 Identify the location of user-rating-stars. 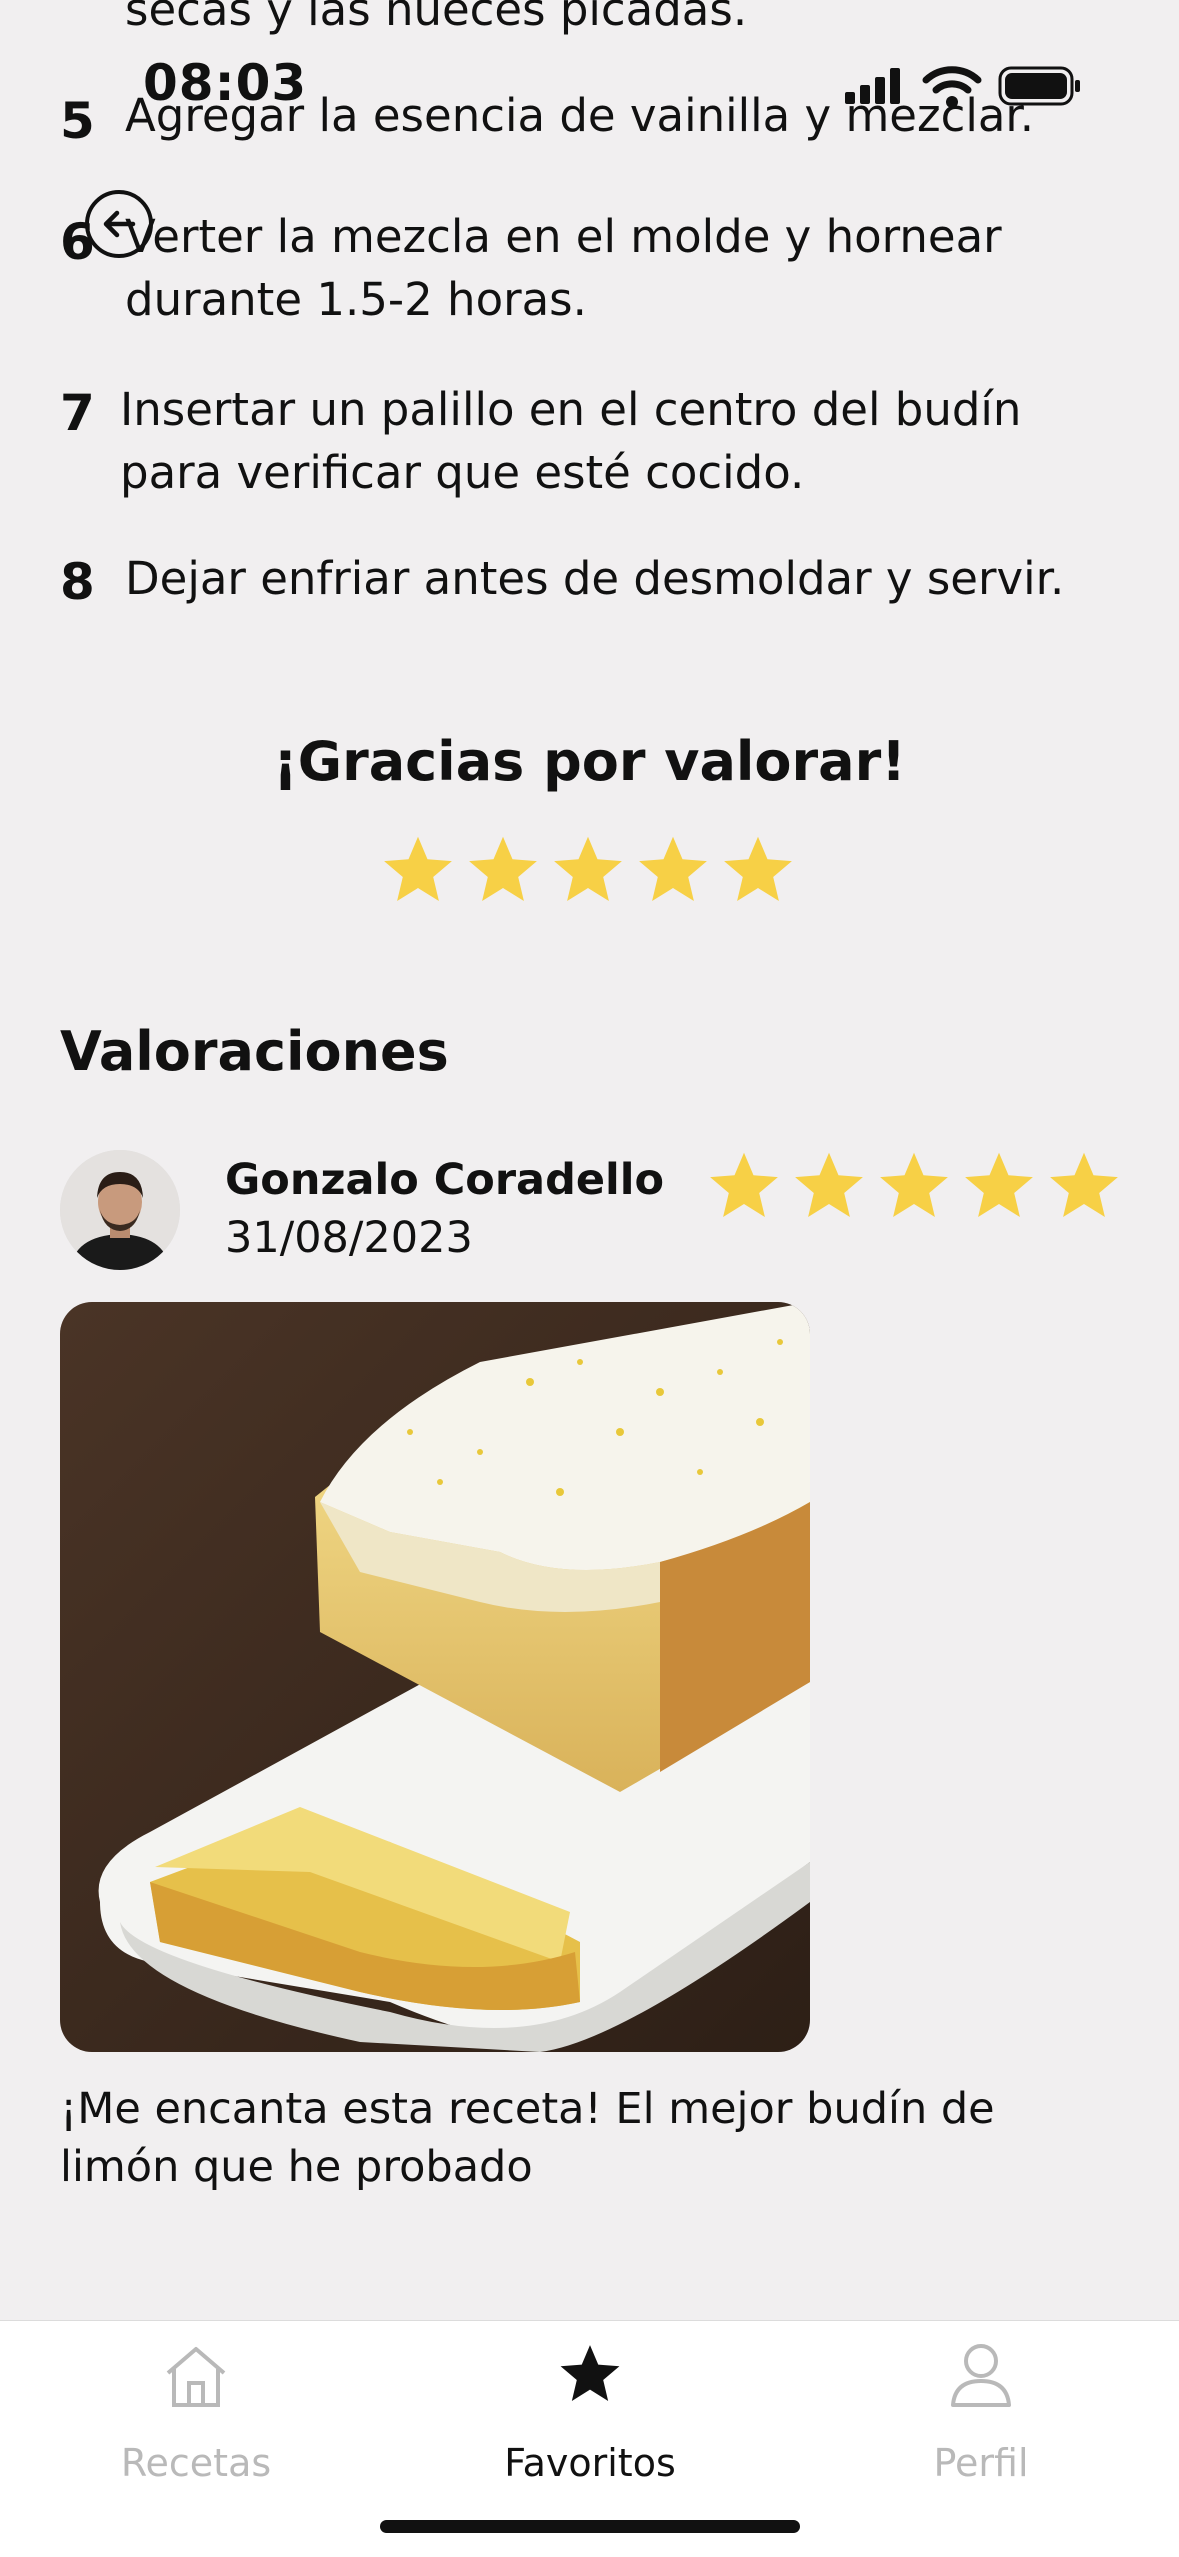
(592, 870).